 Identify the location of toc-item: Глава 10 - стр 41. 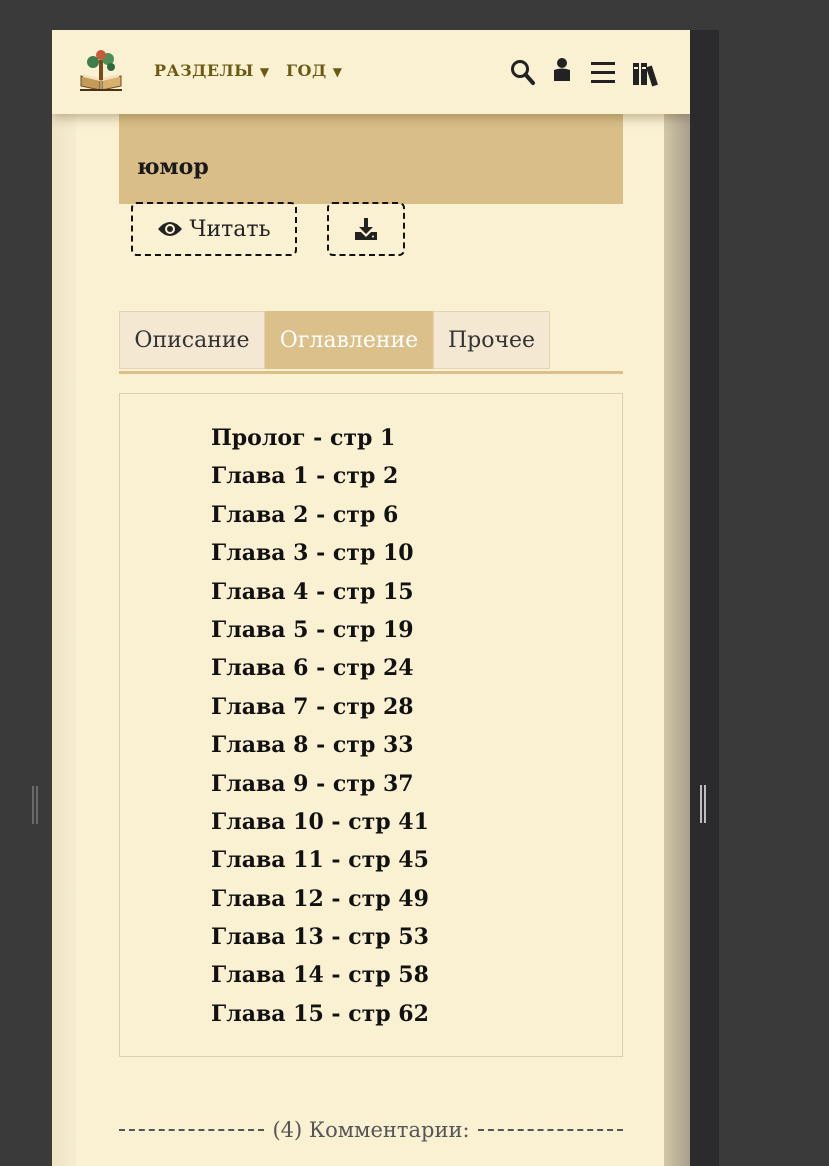
(416, 825).